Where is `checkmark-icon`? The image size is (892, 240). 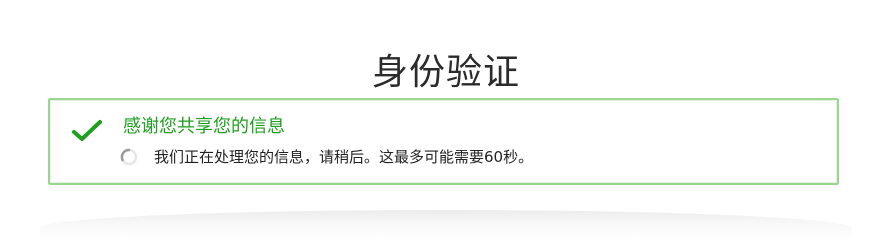 checkmark-icon is located at coordinates (87, 131).